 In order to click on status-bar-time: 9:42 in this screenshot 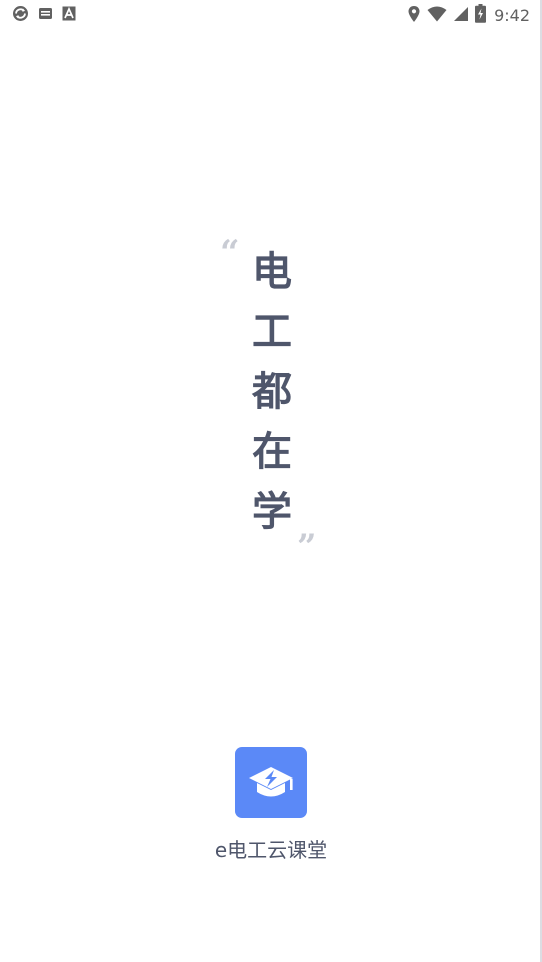, I will do `click(512, 15)`.